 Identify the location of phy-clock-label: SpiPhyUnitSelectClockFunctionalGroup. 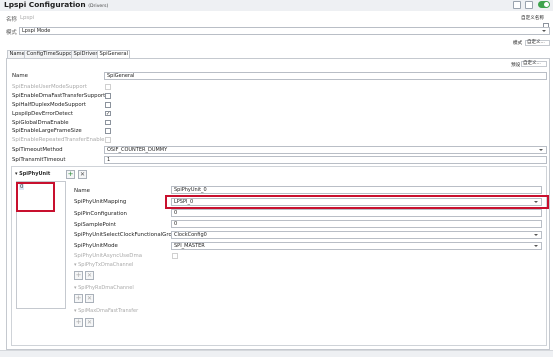
(126, 235).